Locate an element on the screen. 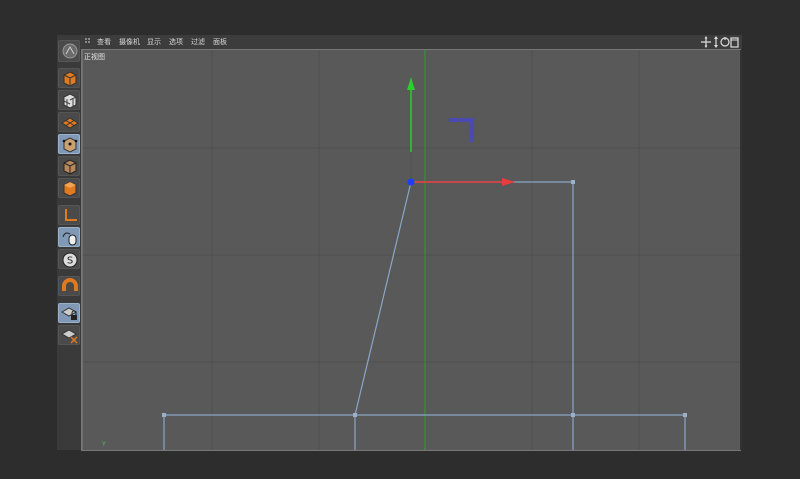 This screenshot has height=479, width=800. solo-icon: S is located at coordinates (70, 260).